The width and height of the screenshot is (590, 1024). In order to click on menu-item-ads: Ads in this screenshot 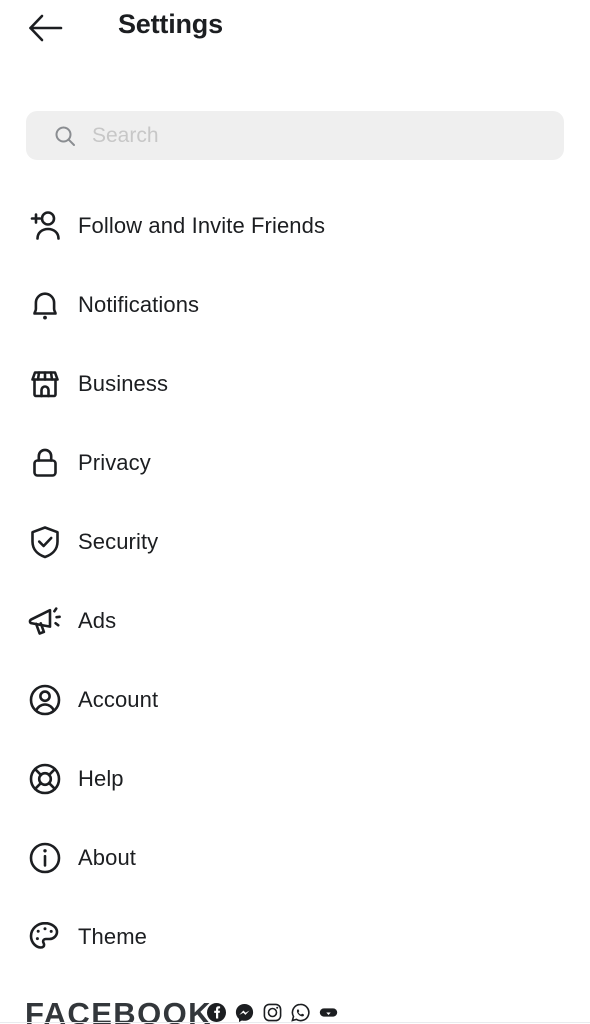, I will do `click(295, 620)`.